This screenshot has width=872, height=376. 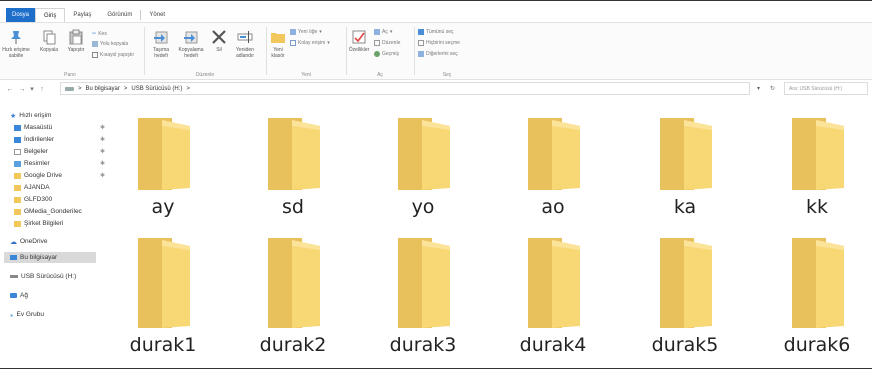 What do you see at coordinates (278, 38) in the screenshot?
I see `new-folder-icon` at bounding box center [278, 38].